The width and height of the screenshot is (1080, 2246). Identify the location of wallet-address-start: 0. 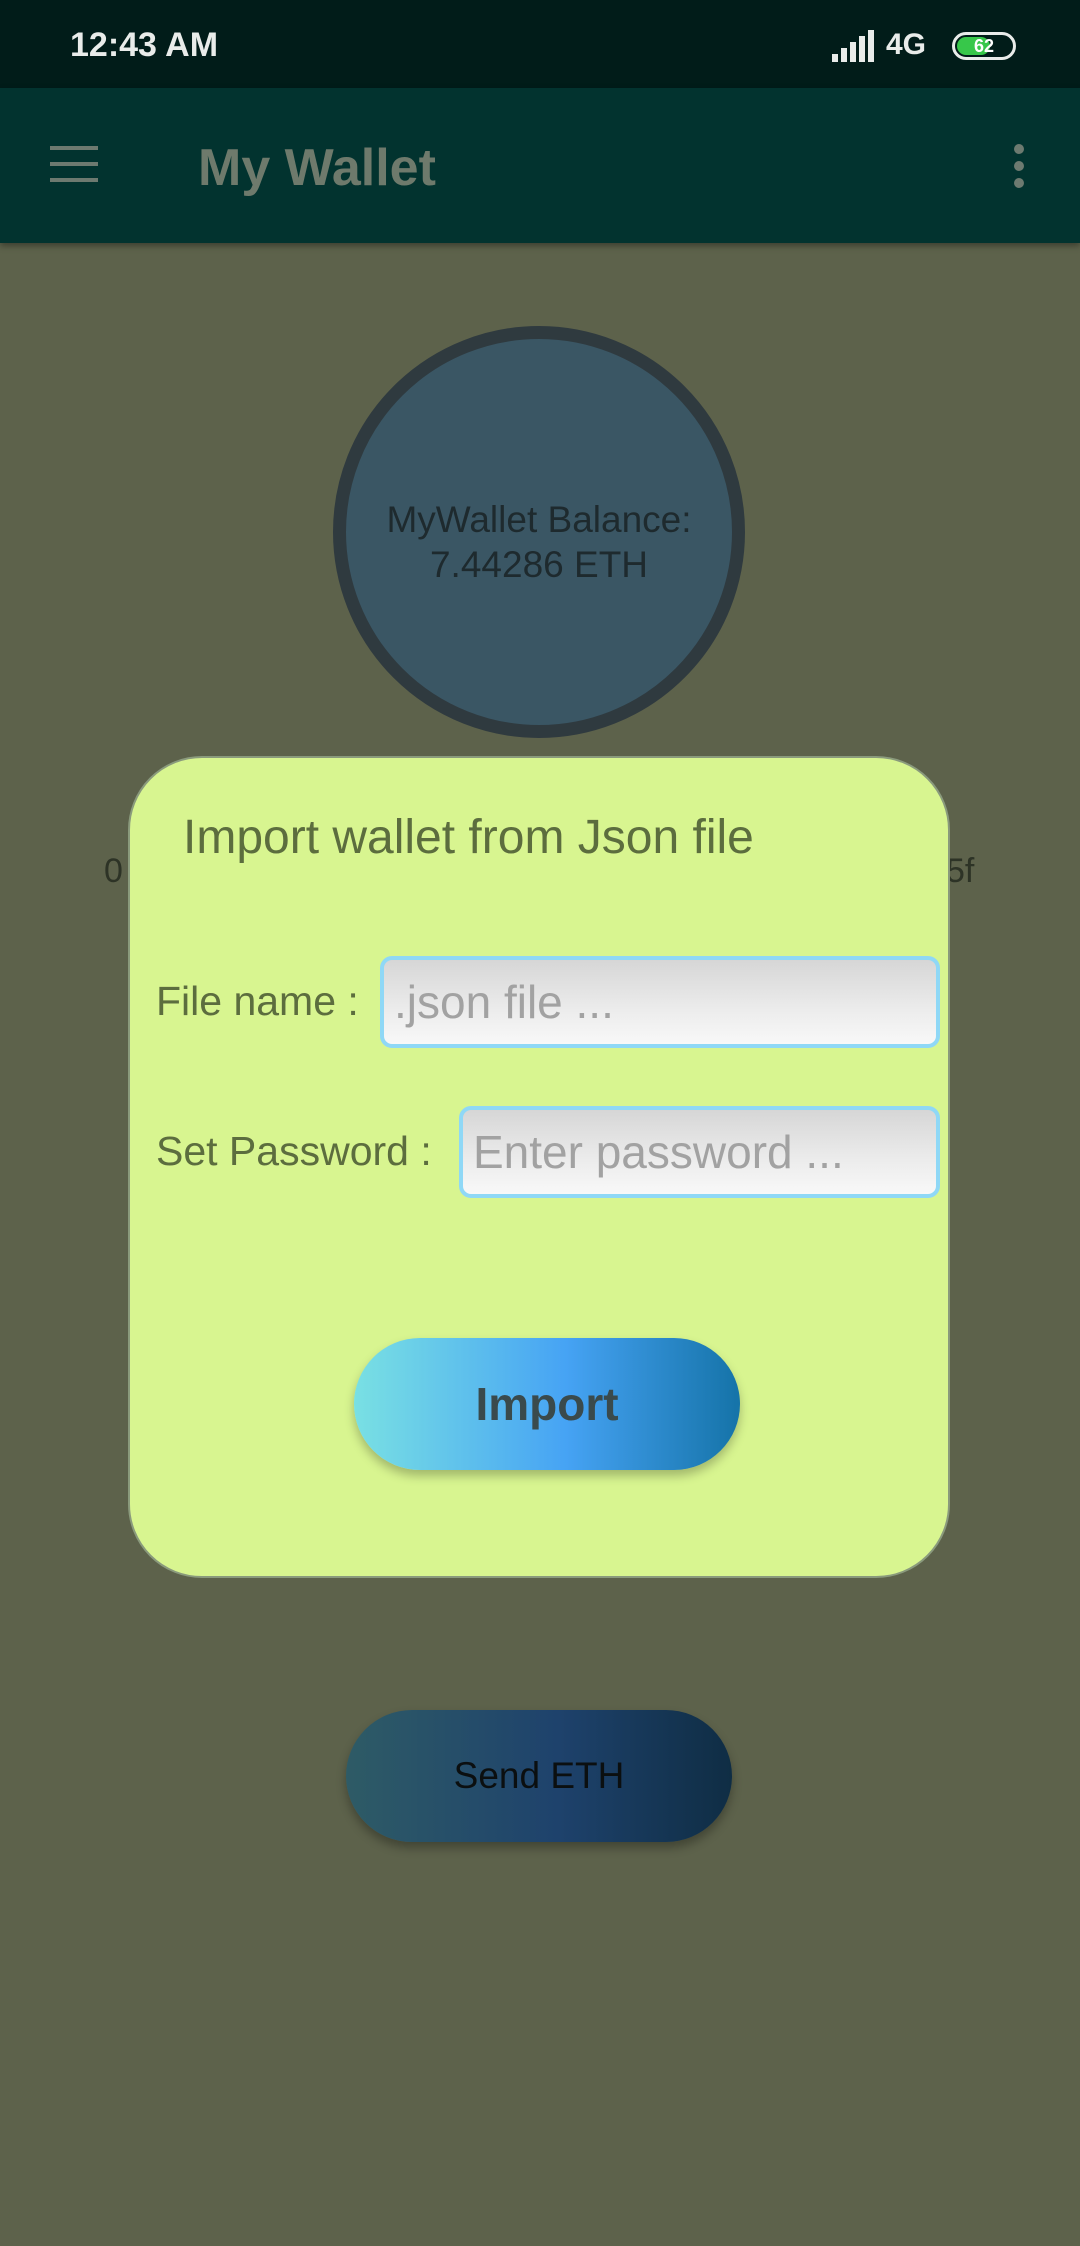
(113, 871).